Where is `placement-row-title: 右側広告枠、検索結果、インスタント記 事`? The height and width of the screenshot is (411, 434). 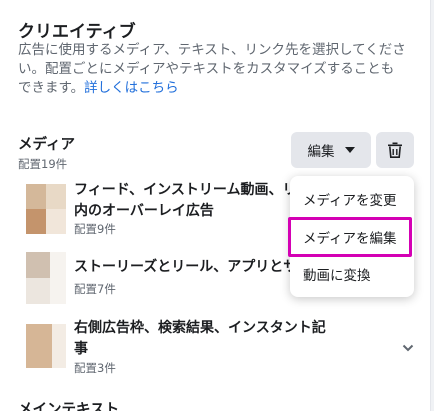
placement-row-title: 右側広告枠、検索結果、インスタント記 事 is located at coordinates (200, 339).